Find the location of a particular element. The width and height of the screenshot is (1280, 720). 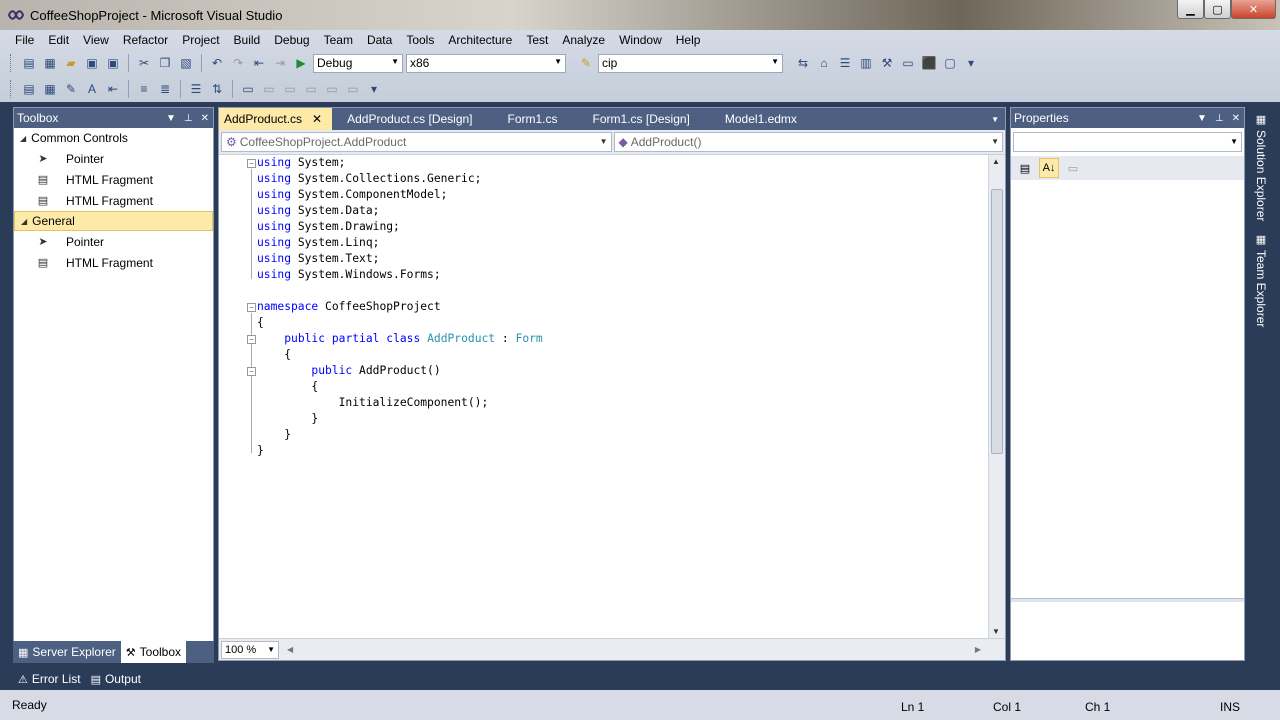

find-input: cip ▼ is located at coordinates (690, 63).